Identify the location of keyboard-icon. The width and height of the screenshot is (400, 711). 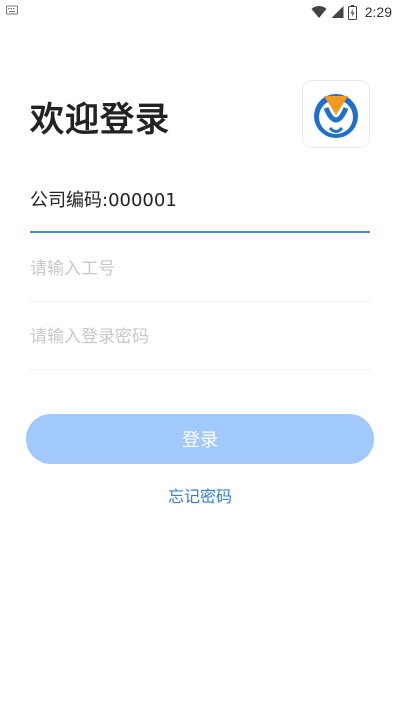
(12, 10).